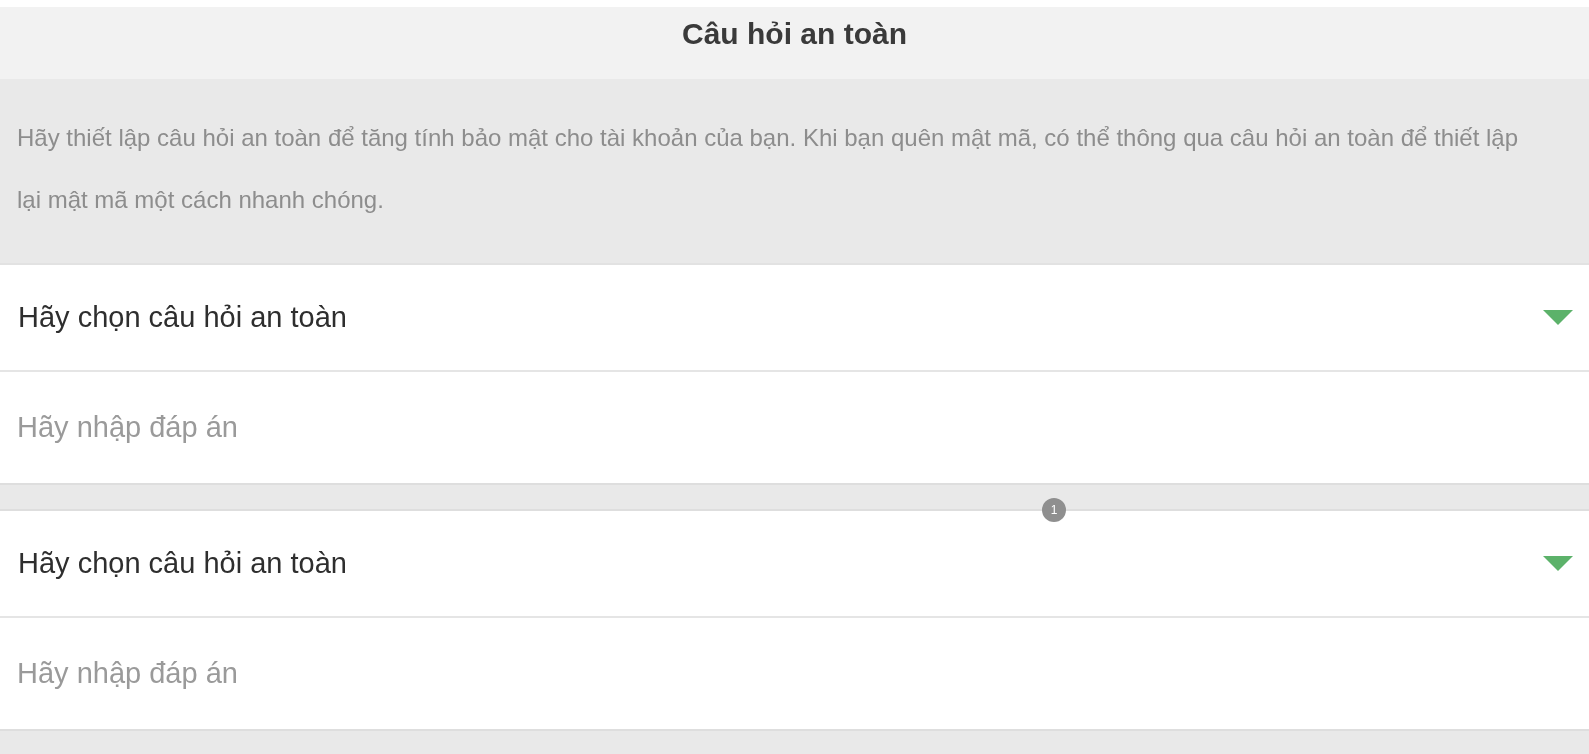  Describe the element at coordinates (768, 169) in the screenshot. I see `intro-text: Hãy thiết lập câu hỏi an toàn để tăng tính bảo mật cho tài khoản của bạn. Khi bạn quên mật mã, có thể thông qua câu hỏi an toàn để thiết lập lại mật mã một cách nhanh chóng.` at that location.